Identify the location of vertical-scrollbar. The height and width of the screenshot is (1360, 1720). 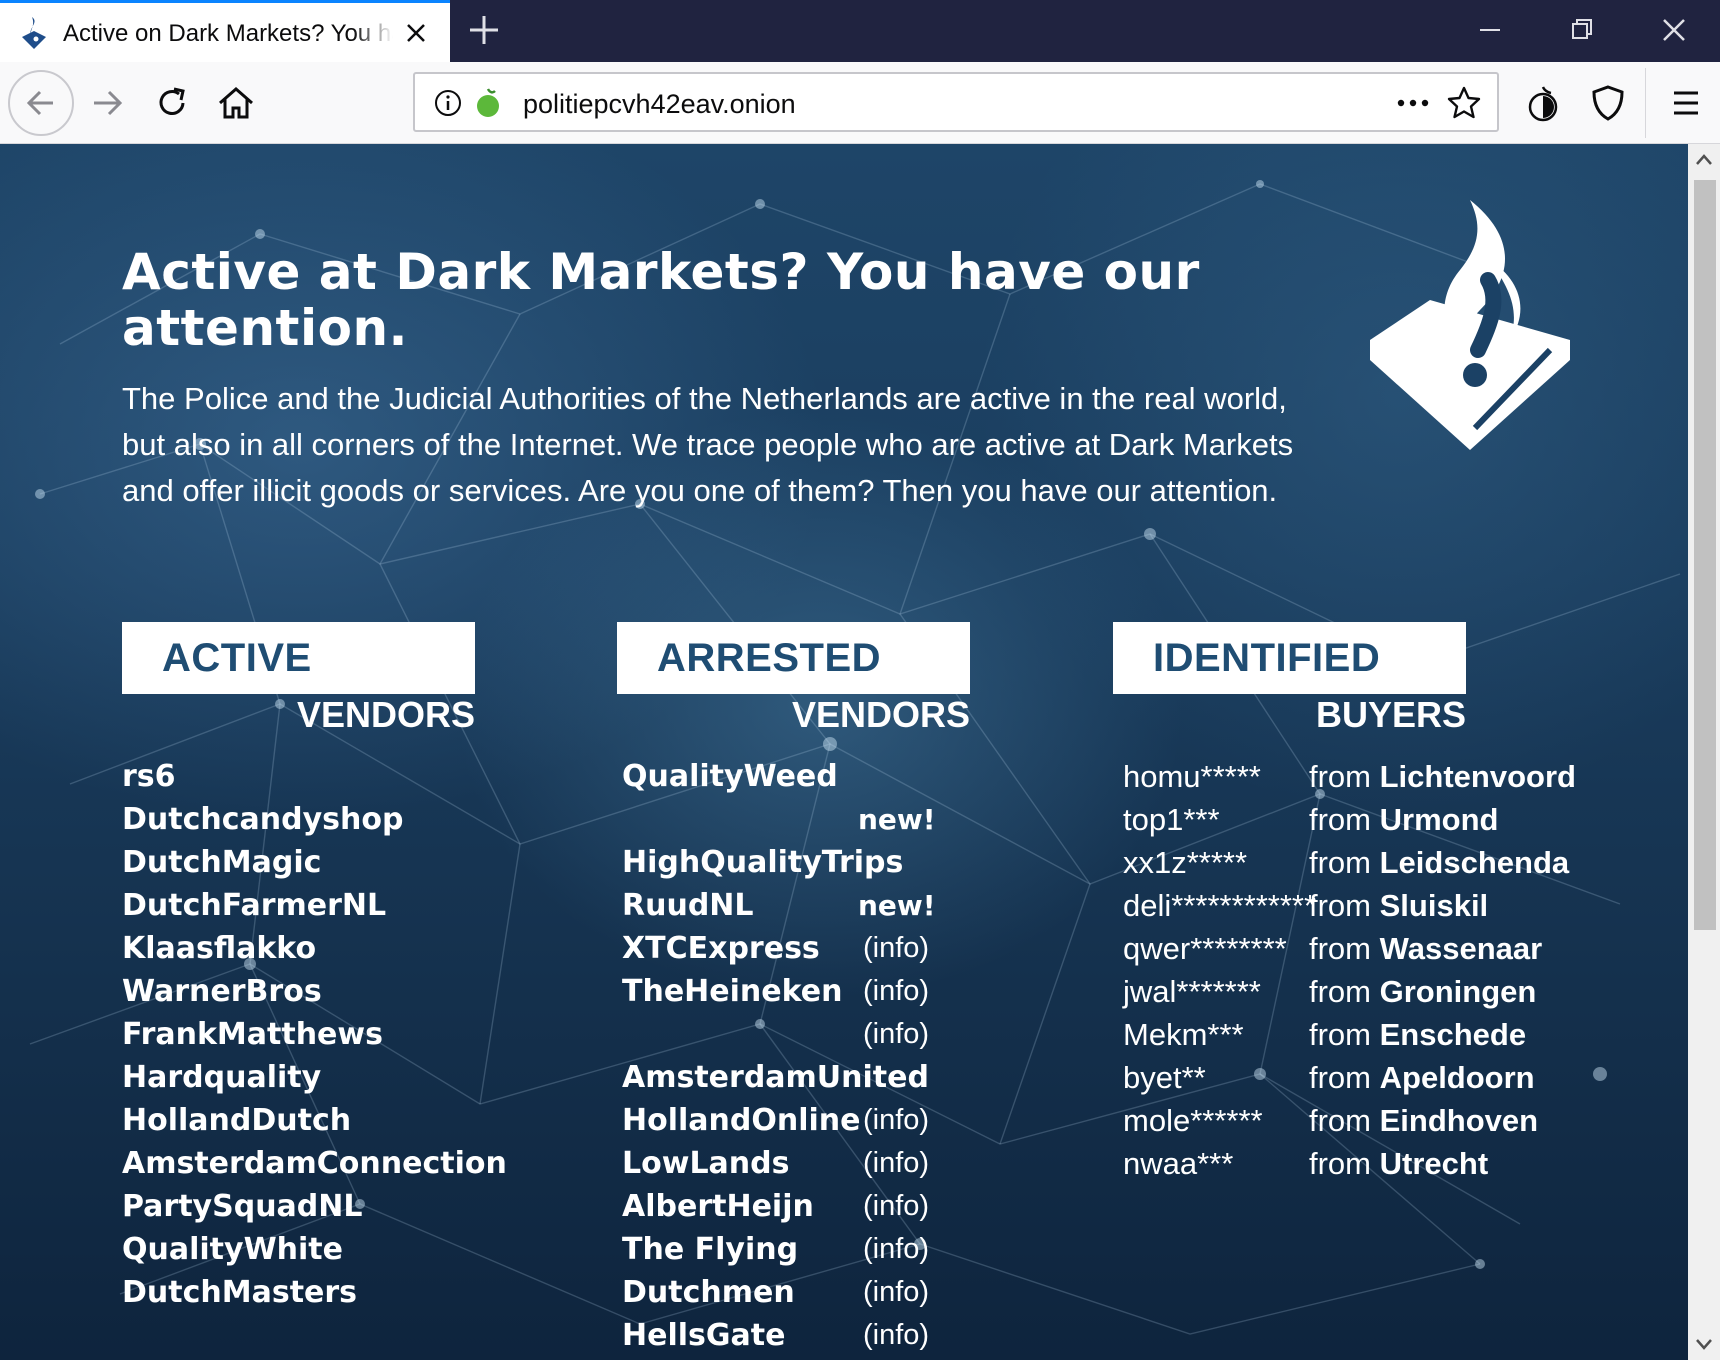
(1704, 752).